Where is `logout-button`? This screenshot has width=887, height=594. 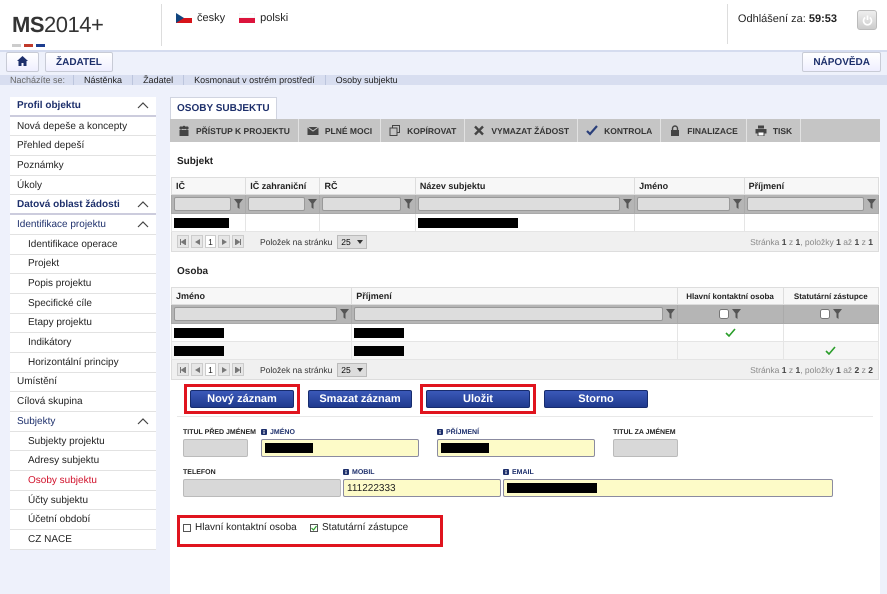 logout-button is located at coordinates (867, 20).